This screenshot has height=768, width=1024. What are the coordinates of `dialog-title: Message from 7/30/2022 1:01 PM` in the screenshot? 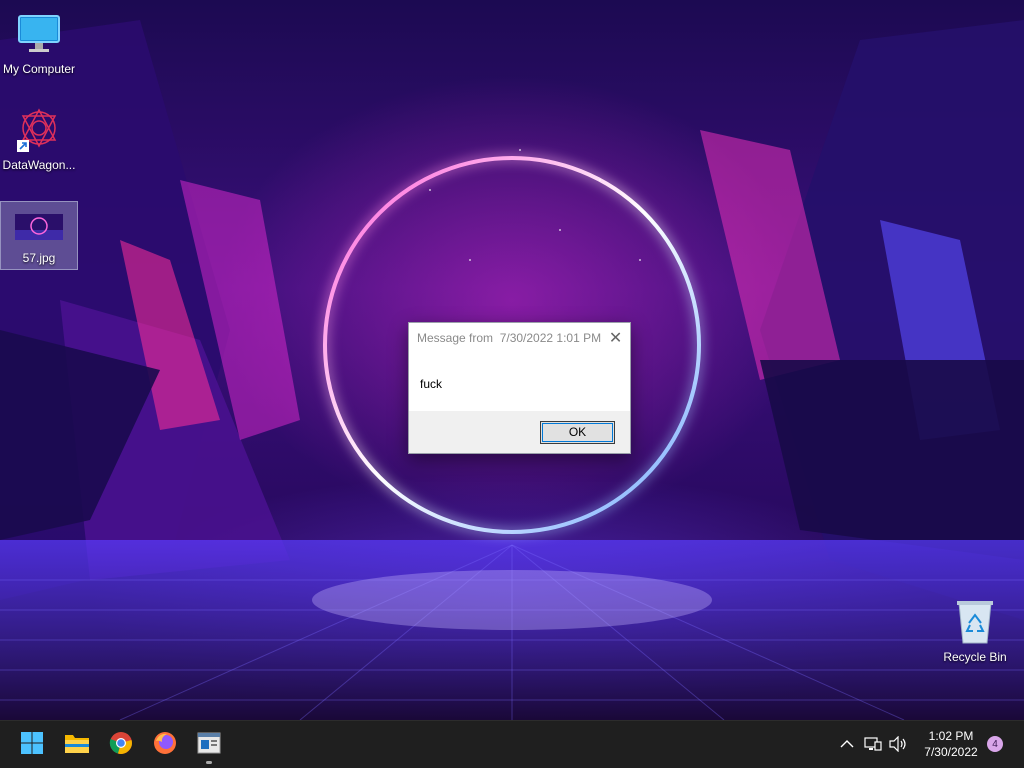 It's located at (509, 338).